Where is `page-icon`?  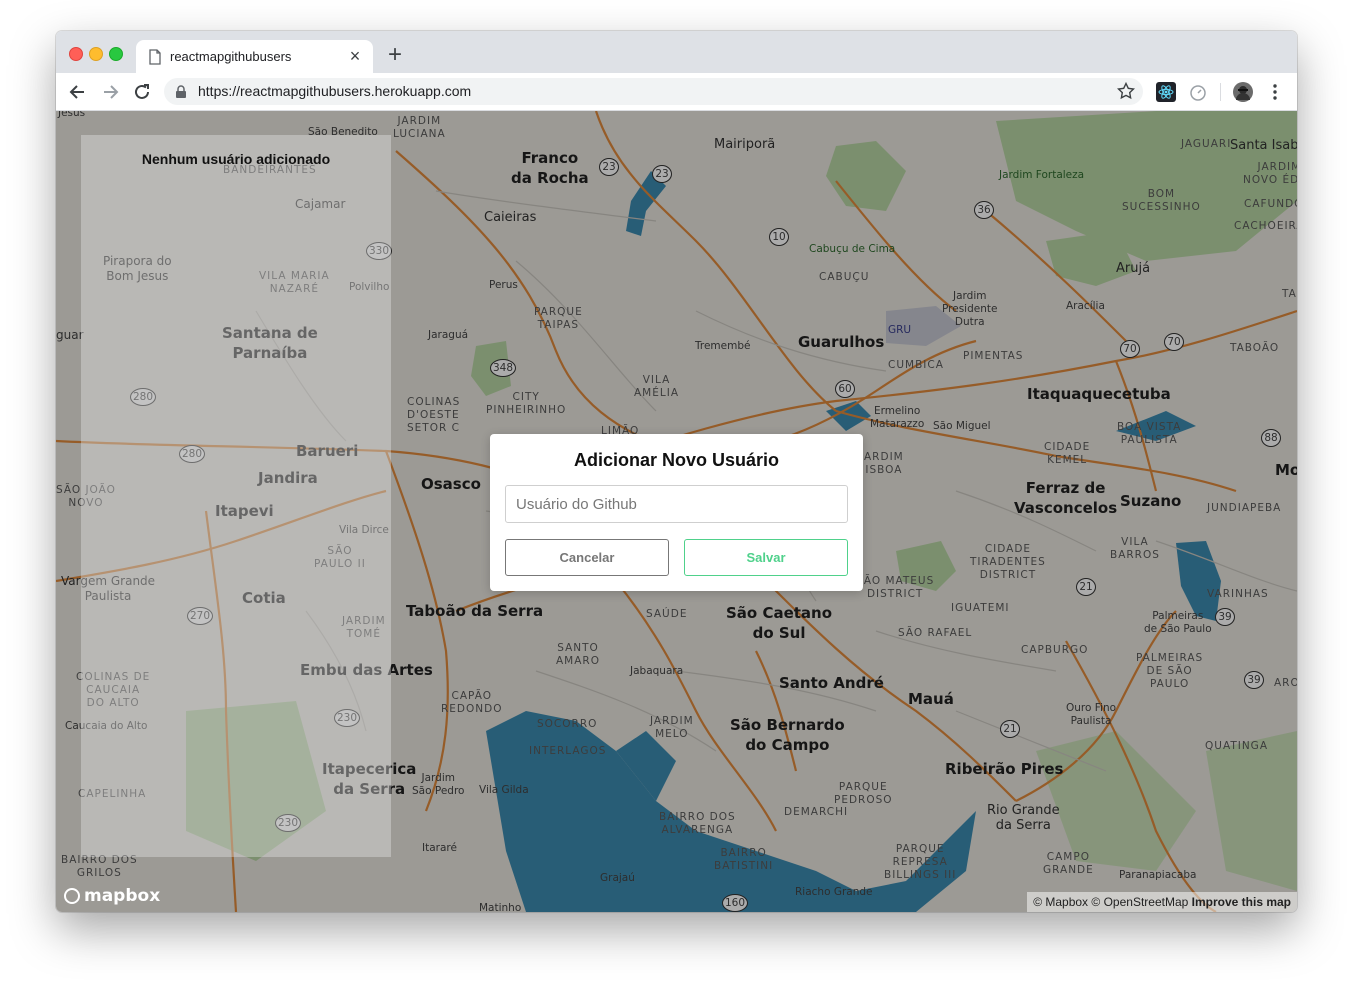
page-icon is located at coordinates (155, 57).